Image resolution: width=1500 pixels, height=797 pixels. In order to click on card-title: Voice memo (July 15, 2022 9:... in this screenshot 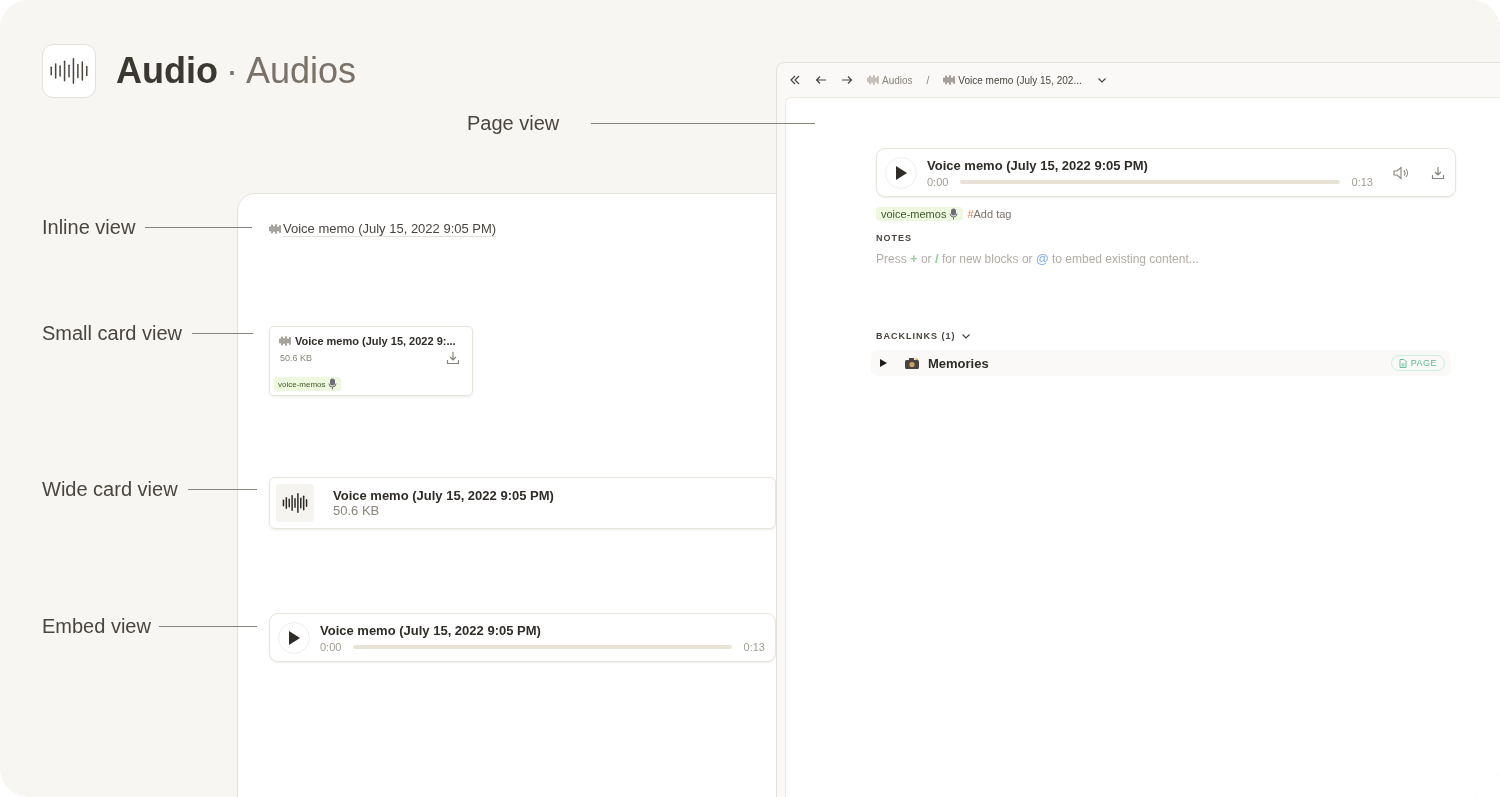, I will do `click(375, 341)`.